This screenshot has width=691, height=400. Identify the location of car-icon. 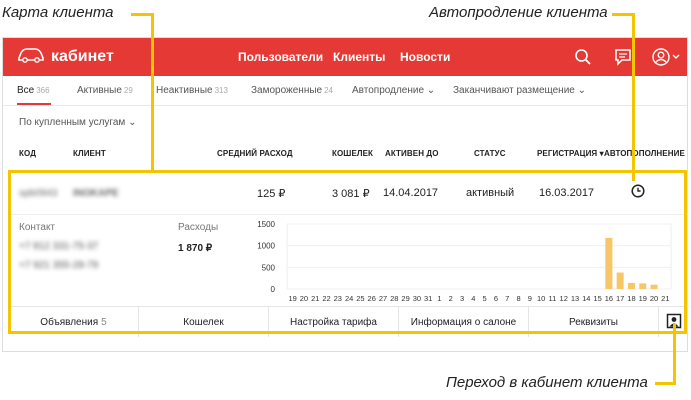
(31, 57).